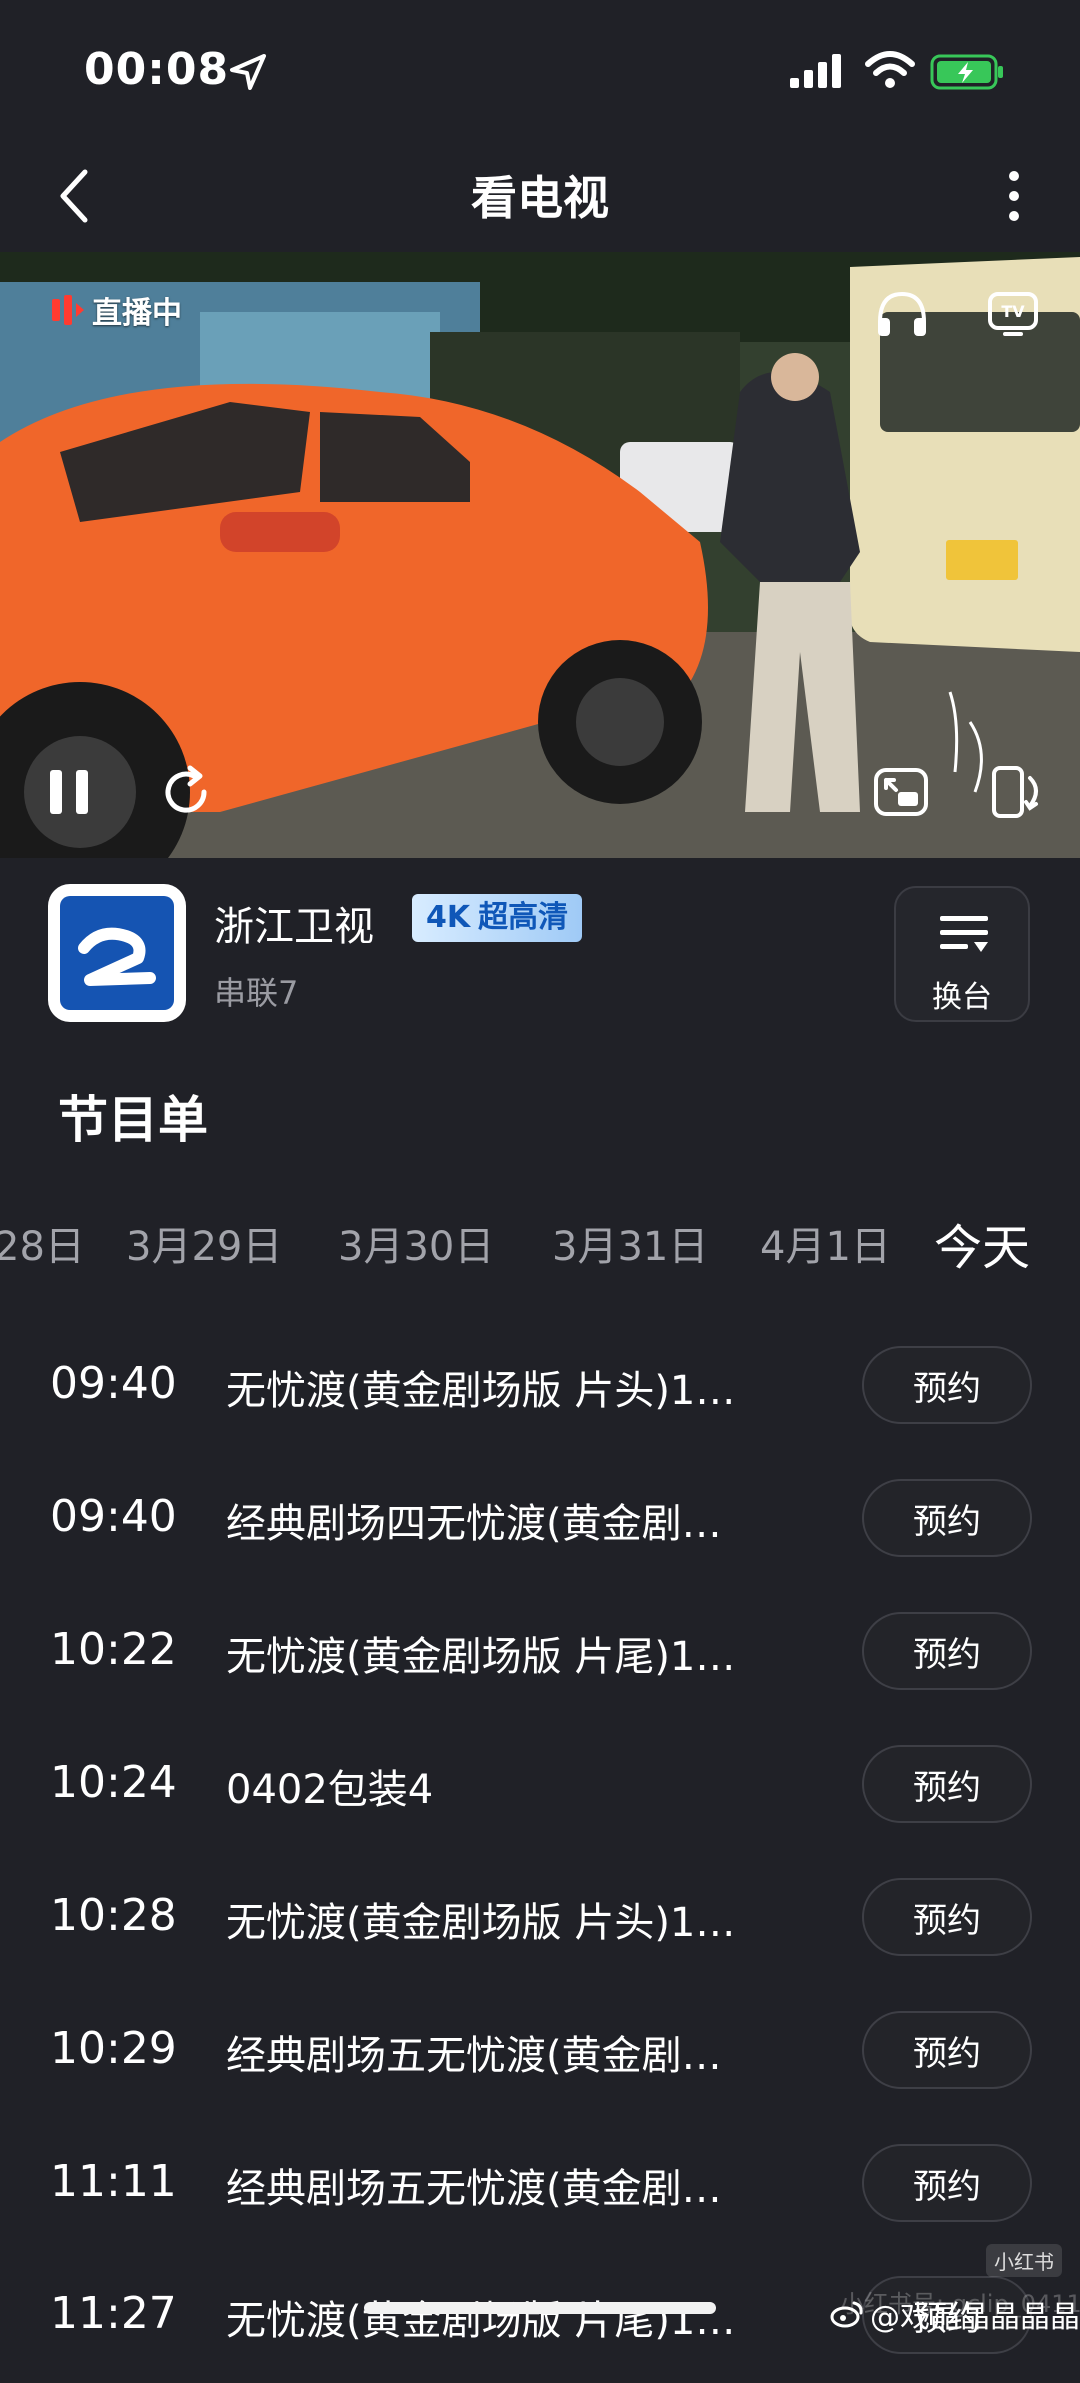 This screenshot has height=2383, width=1080. What do you see at coordinates (825, 1243) in the screenshot?
I see `date-tab-0401: 4月1日` at bounding box center [825, 1243].